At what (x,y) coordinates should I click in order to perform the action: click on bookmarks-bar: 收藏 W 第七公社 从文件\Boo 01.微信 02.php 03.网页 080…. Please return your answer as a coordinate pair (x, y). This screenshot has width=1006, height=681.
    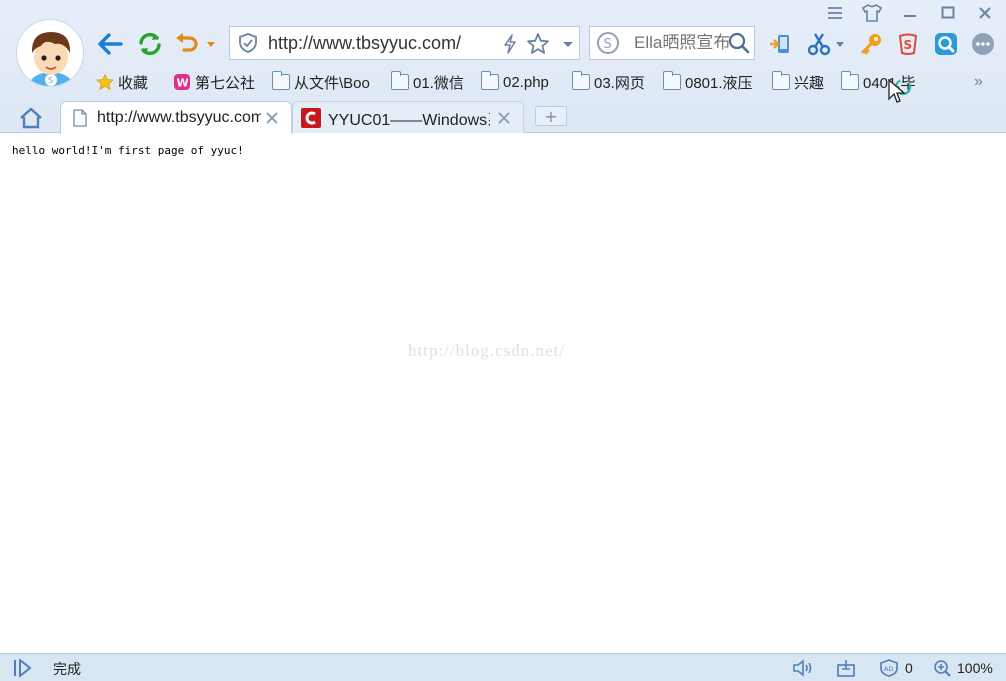
    Looking at the image, I should click on (541, 82).